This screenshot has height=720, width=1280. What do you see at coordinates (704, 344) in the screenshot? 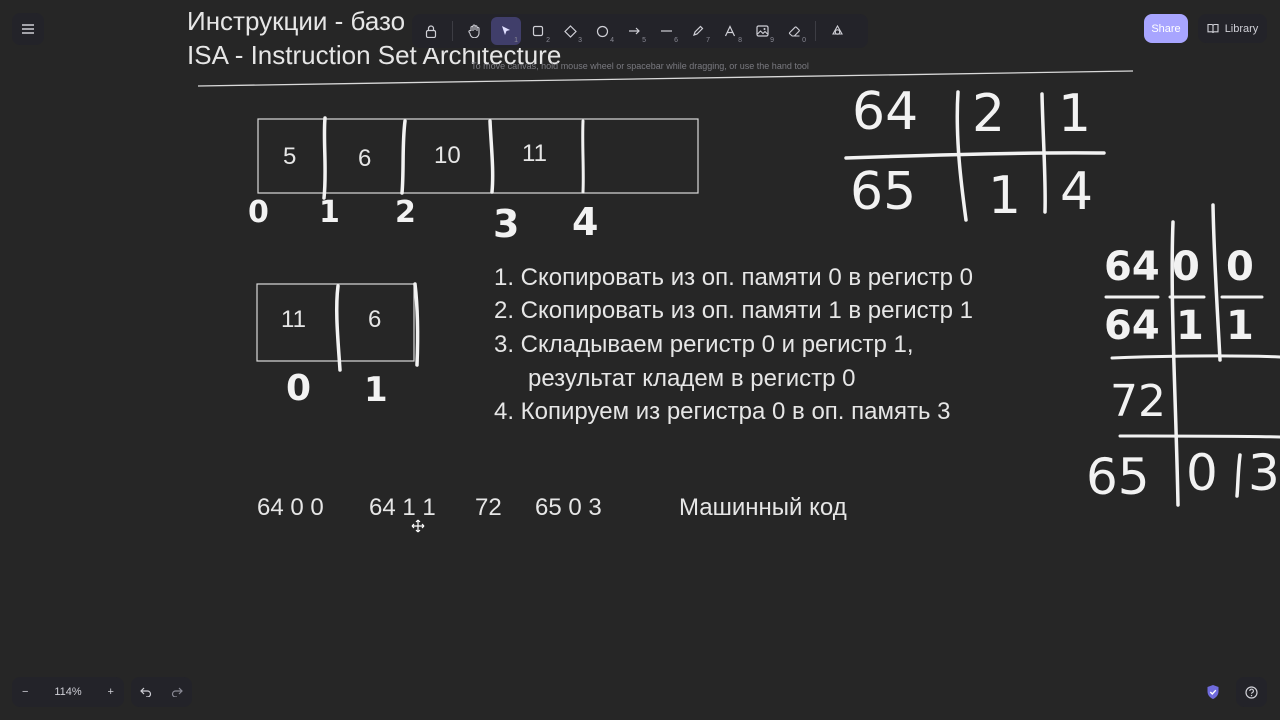
I see `instruction-line: 3. Складываем регистр 0 и регистр 1,` at bounding box center [704, 344].